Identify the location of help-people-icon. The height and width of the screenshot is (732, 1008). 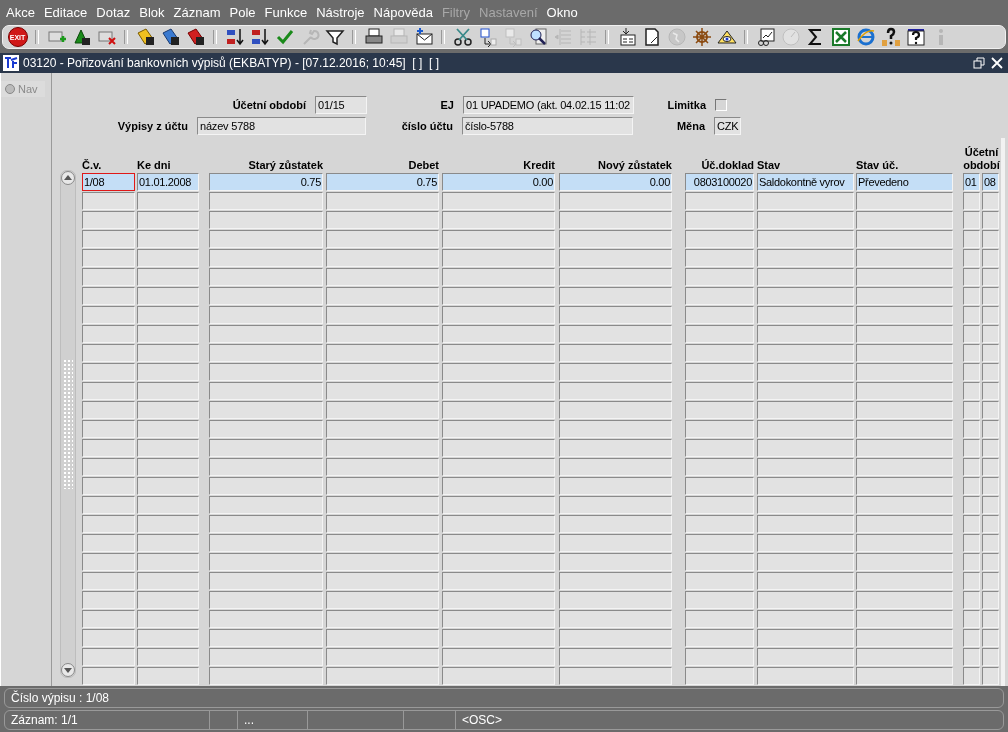
(890, 37).